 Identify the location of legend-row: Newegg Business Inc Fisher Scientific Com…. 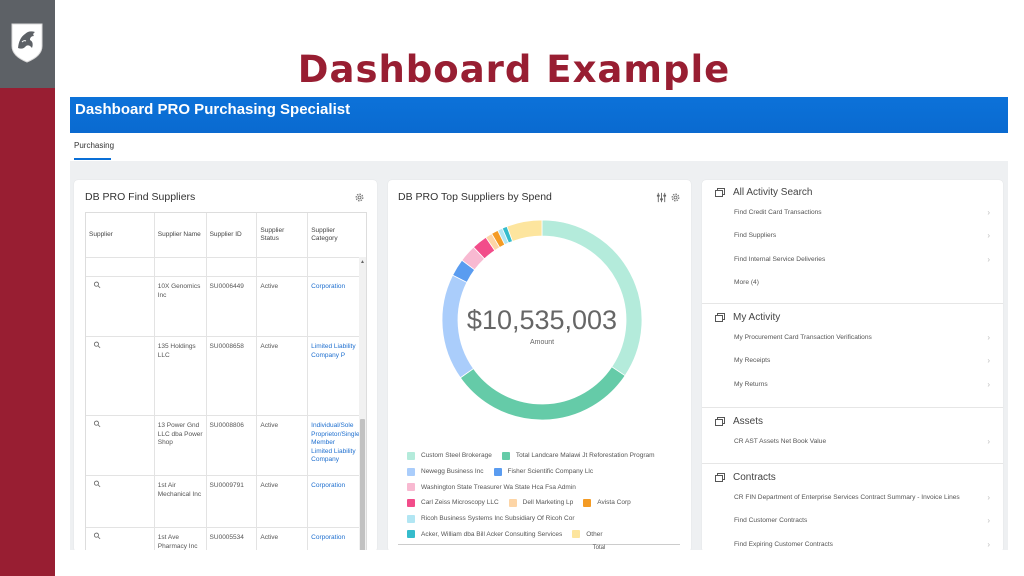
(549, 472).